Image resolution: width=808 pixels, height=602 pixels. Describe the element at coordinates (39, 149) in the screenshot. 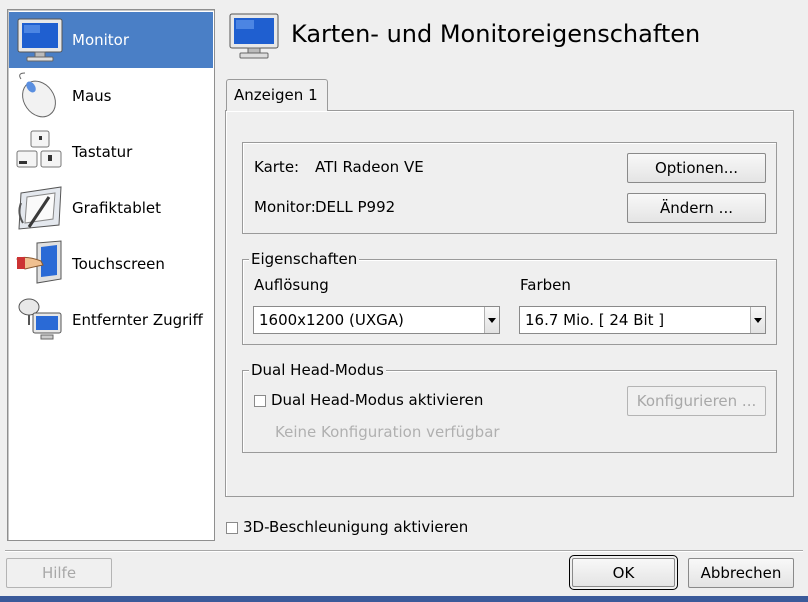

I see `keyboard-icon` at that location.